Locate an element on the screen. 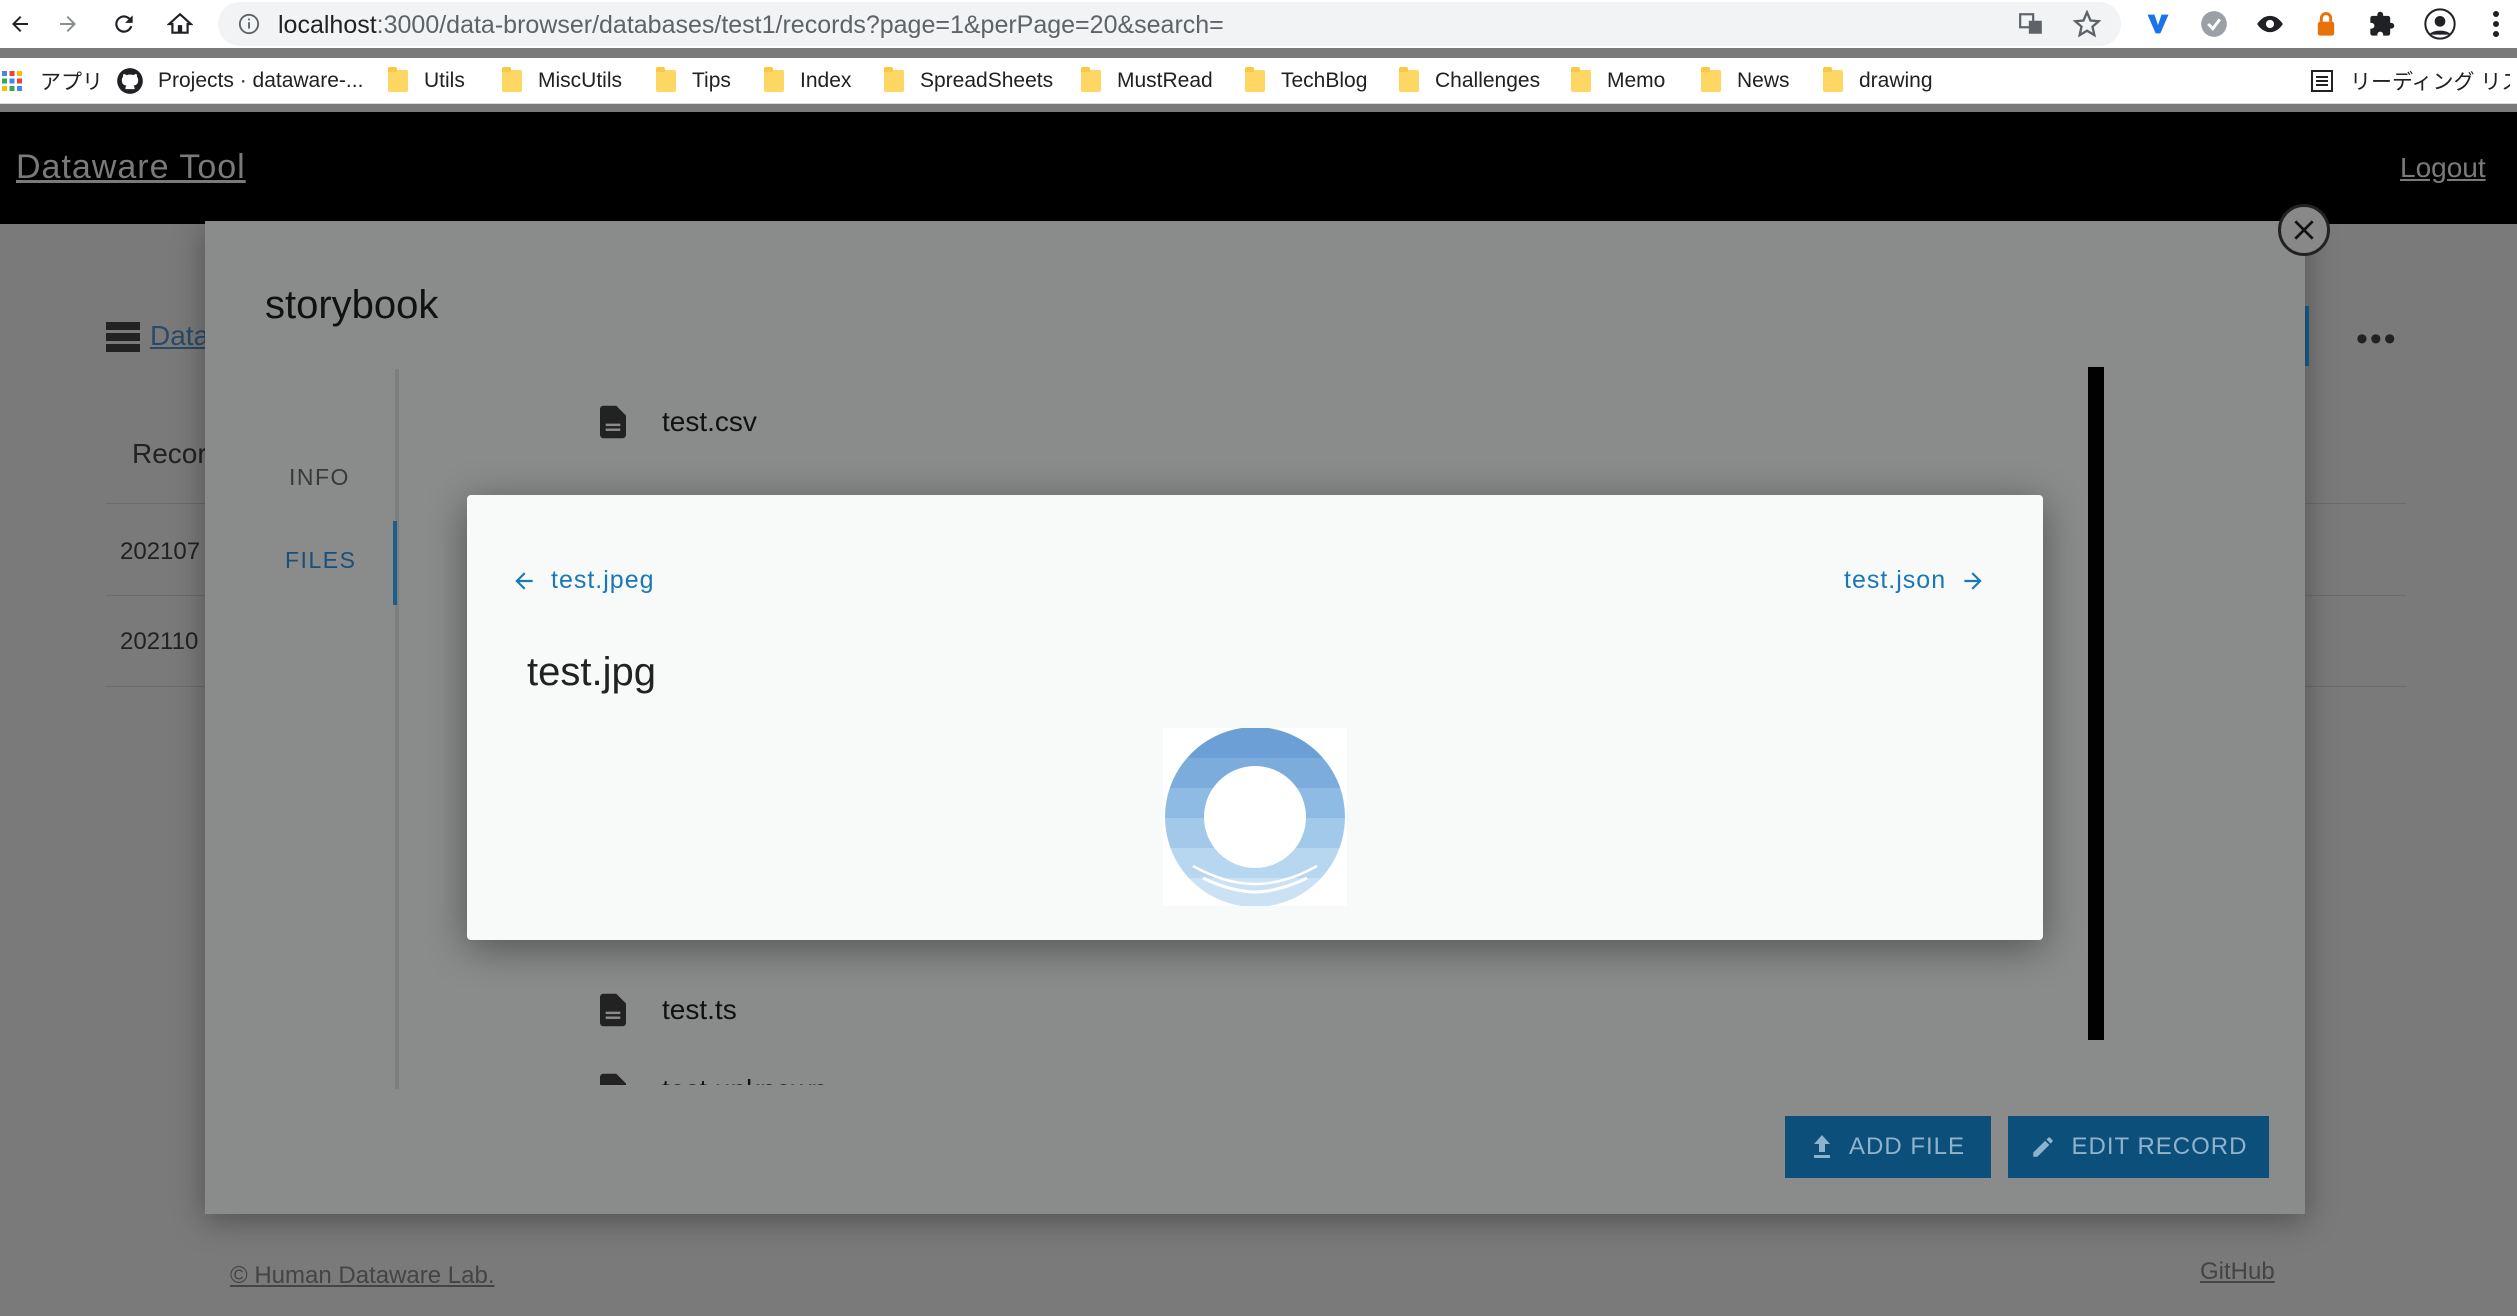 The width and height of the screenshot is (2517, 1316). extensions-puzzle-icon is located at coordinates (2382, 24).